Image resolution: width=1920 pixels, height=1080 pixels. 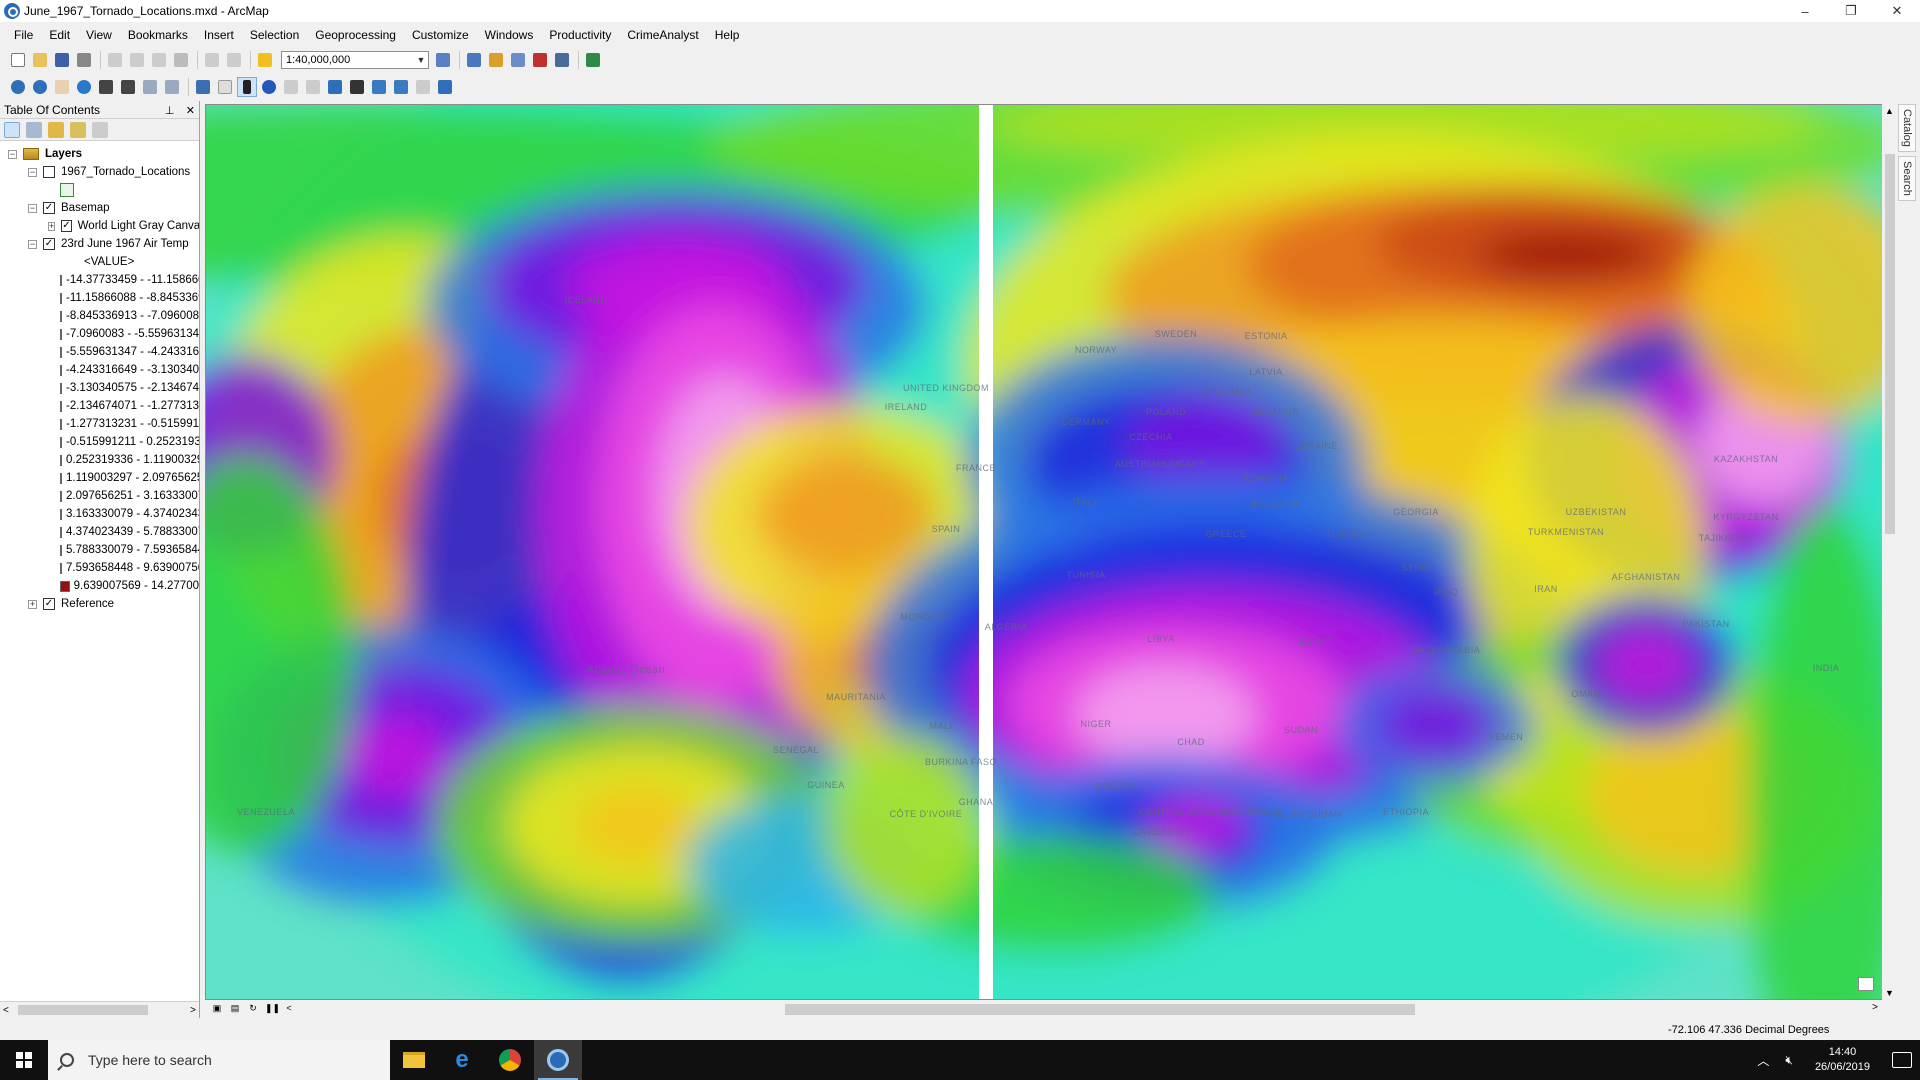 What do you see at coordinates (234, 60) in the screenshot?
I see `redo-button` at bounding box center [234, 60].